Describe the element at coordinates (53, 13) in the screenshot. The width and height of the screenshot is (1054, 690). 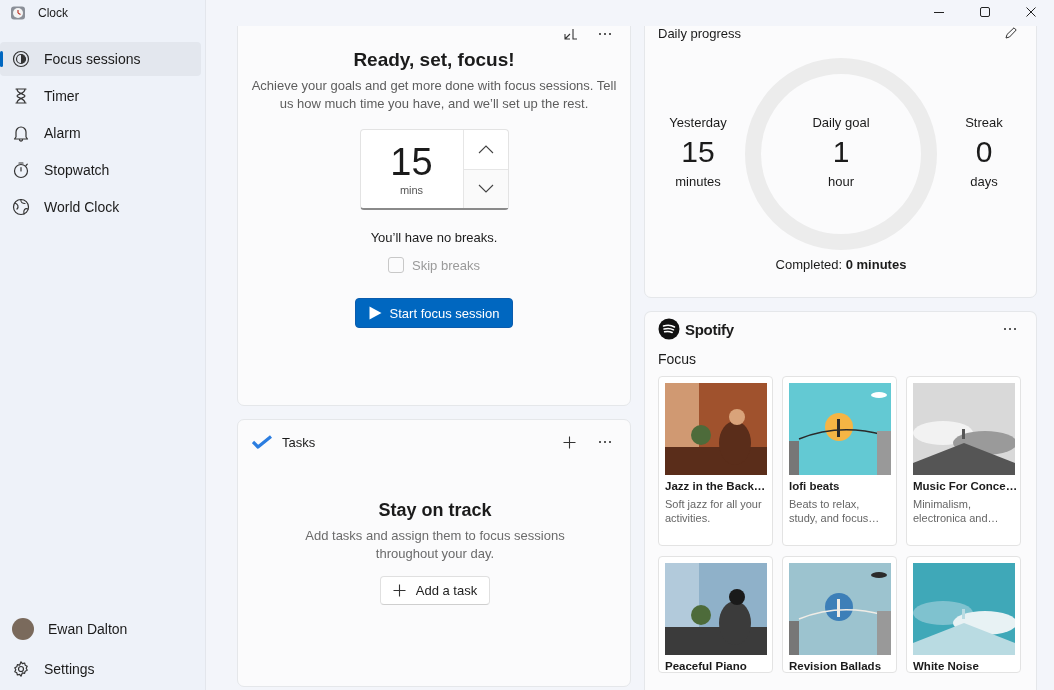
I see `app-title: Clock` at that location.